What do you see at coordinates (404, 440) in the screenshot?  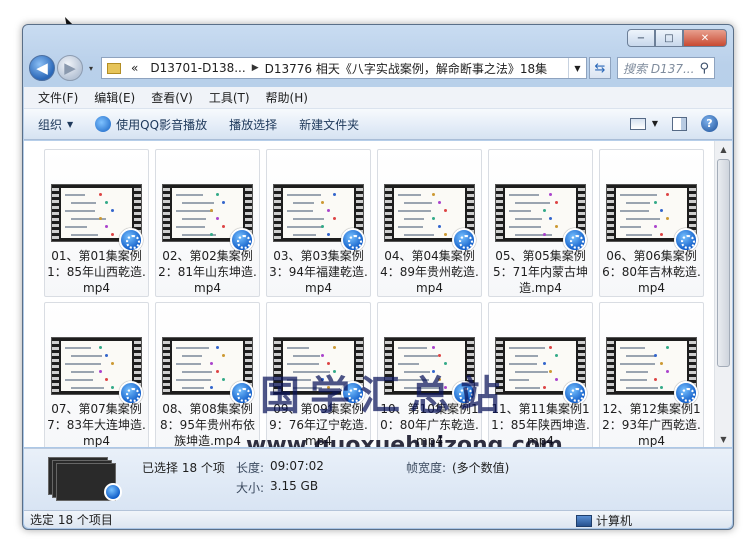 I see `watermark-url: www.guoxuehuizong.com` at bounding box center [404, 440].